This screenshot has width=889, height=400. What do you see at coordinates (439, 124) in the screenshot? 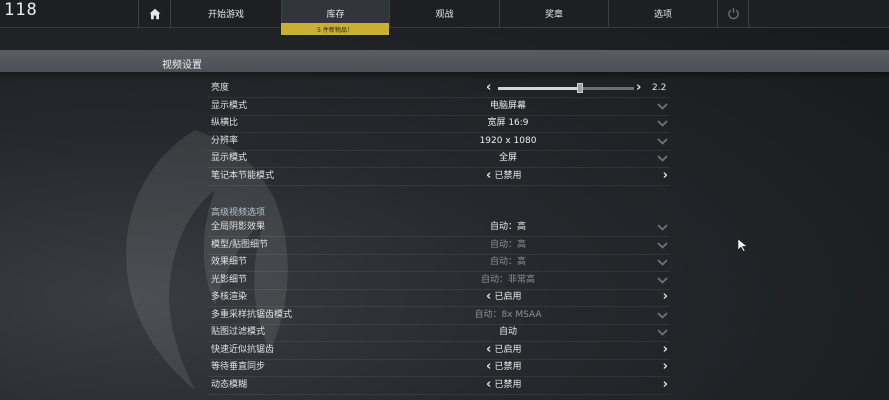
I see `setting-row: 纵横比 宽屏 16:9` at bounding box center [439, 124].